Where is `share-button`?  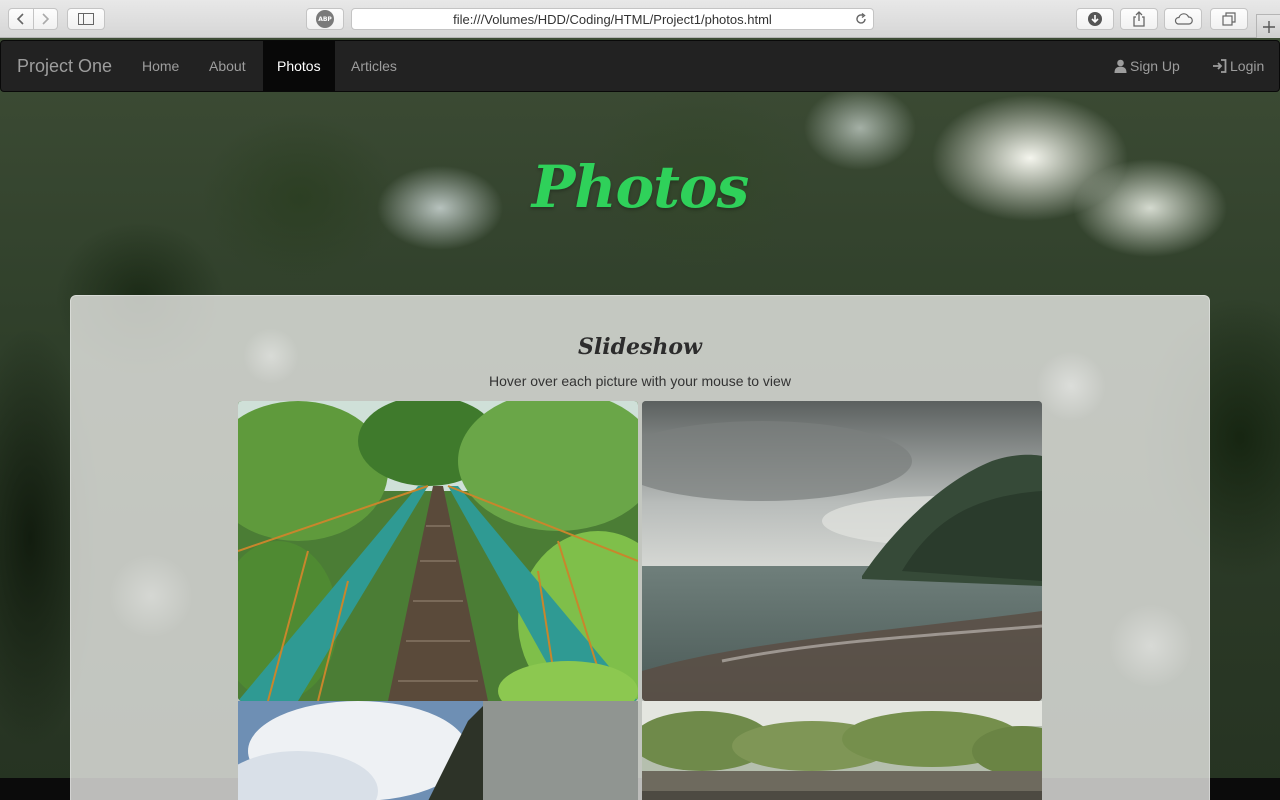
share-button is located at coordinates (1139, 19).